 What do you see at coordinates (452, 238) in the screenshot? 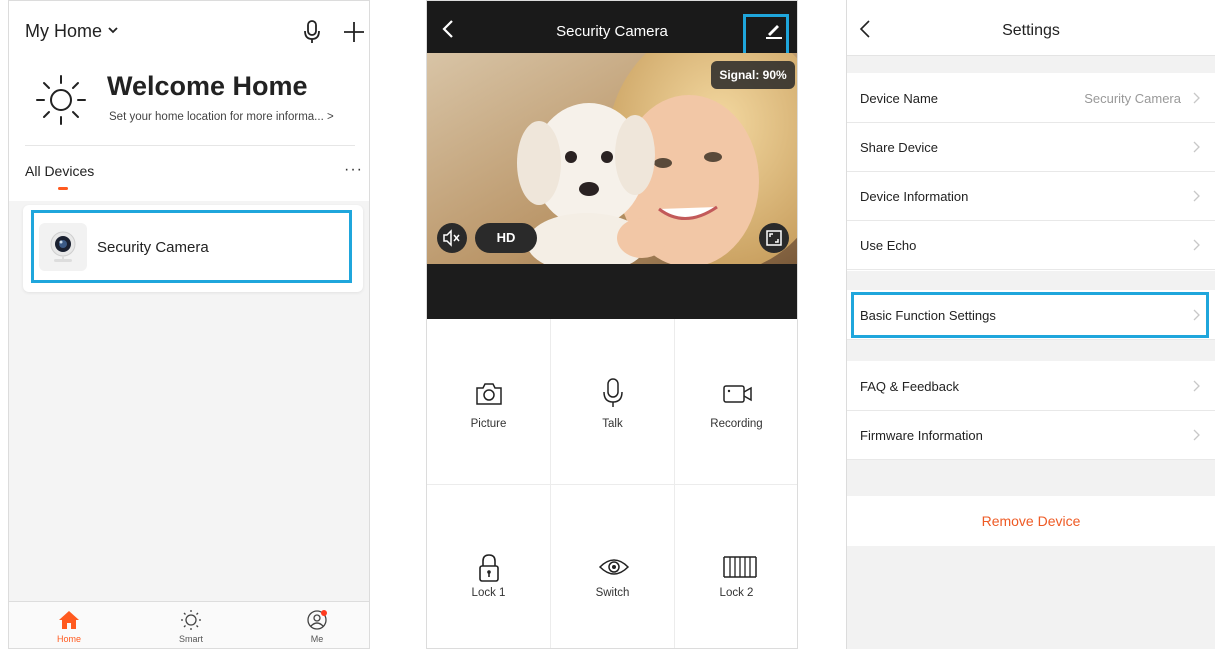
I see `mute-icon` at bounding box center [452, 238].